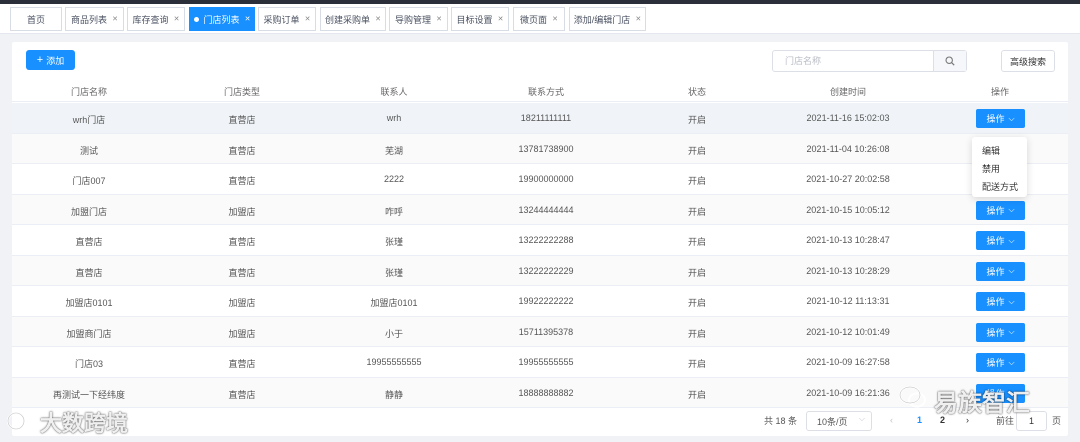 The width and height of the screenshot is (1080, 442). I want to click on tab-label: 库存查询, so click(150, 19).